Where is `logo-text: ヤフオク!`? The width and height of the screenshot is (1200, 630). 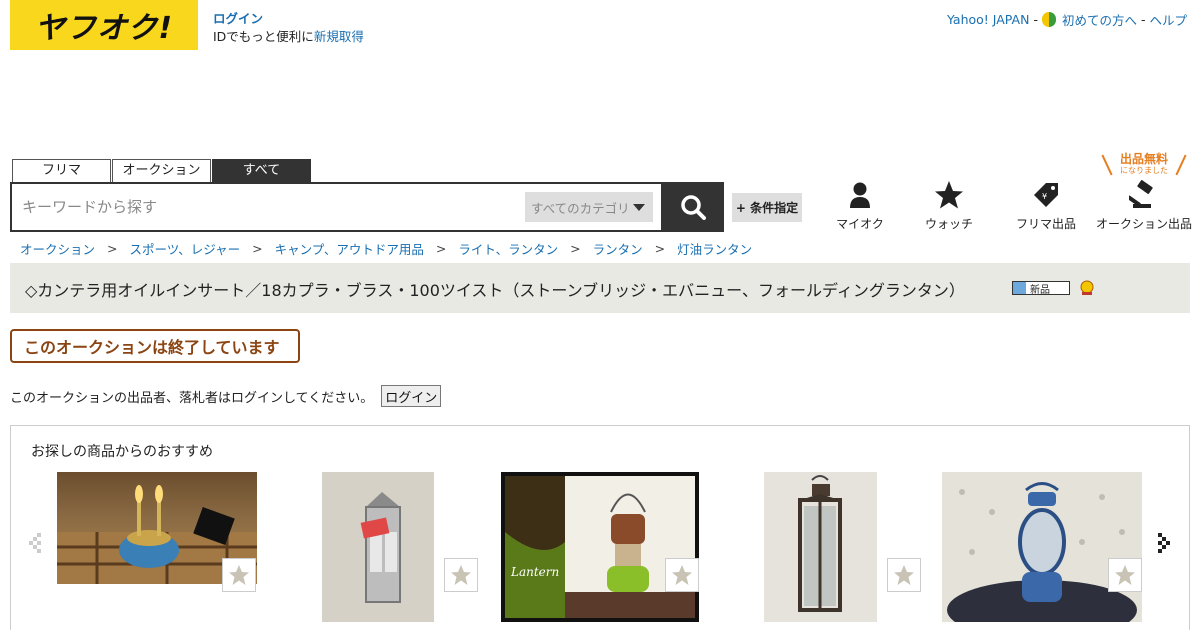
logo-text: ヤフオク! is located at coordinates (104, 28).